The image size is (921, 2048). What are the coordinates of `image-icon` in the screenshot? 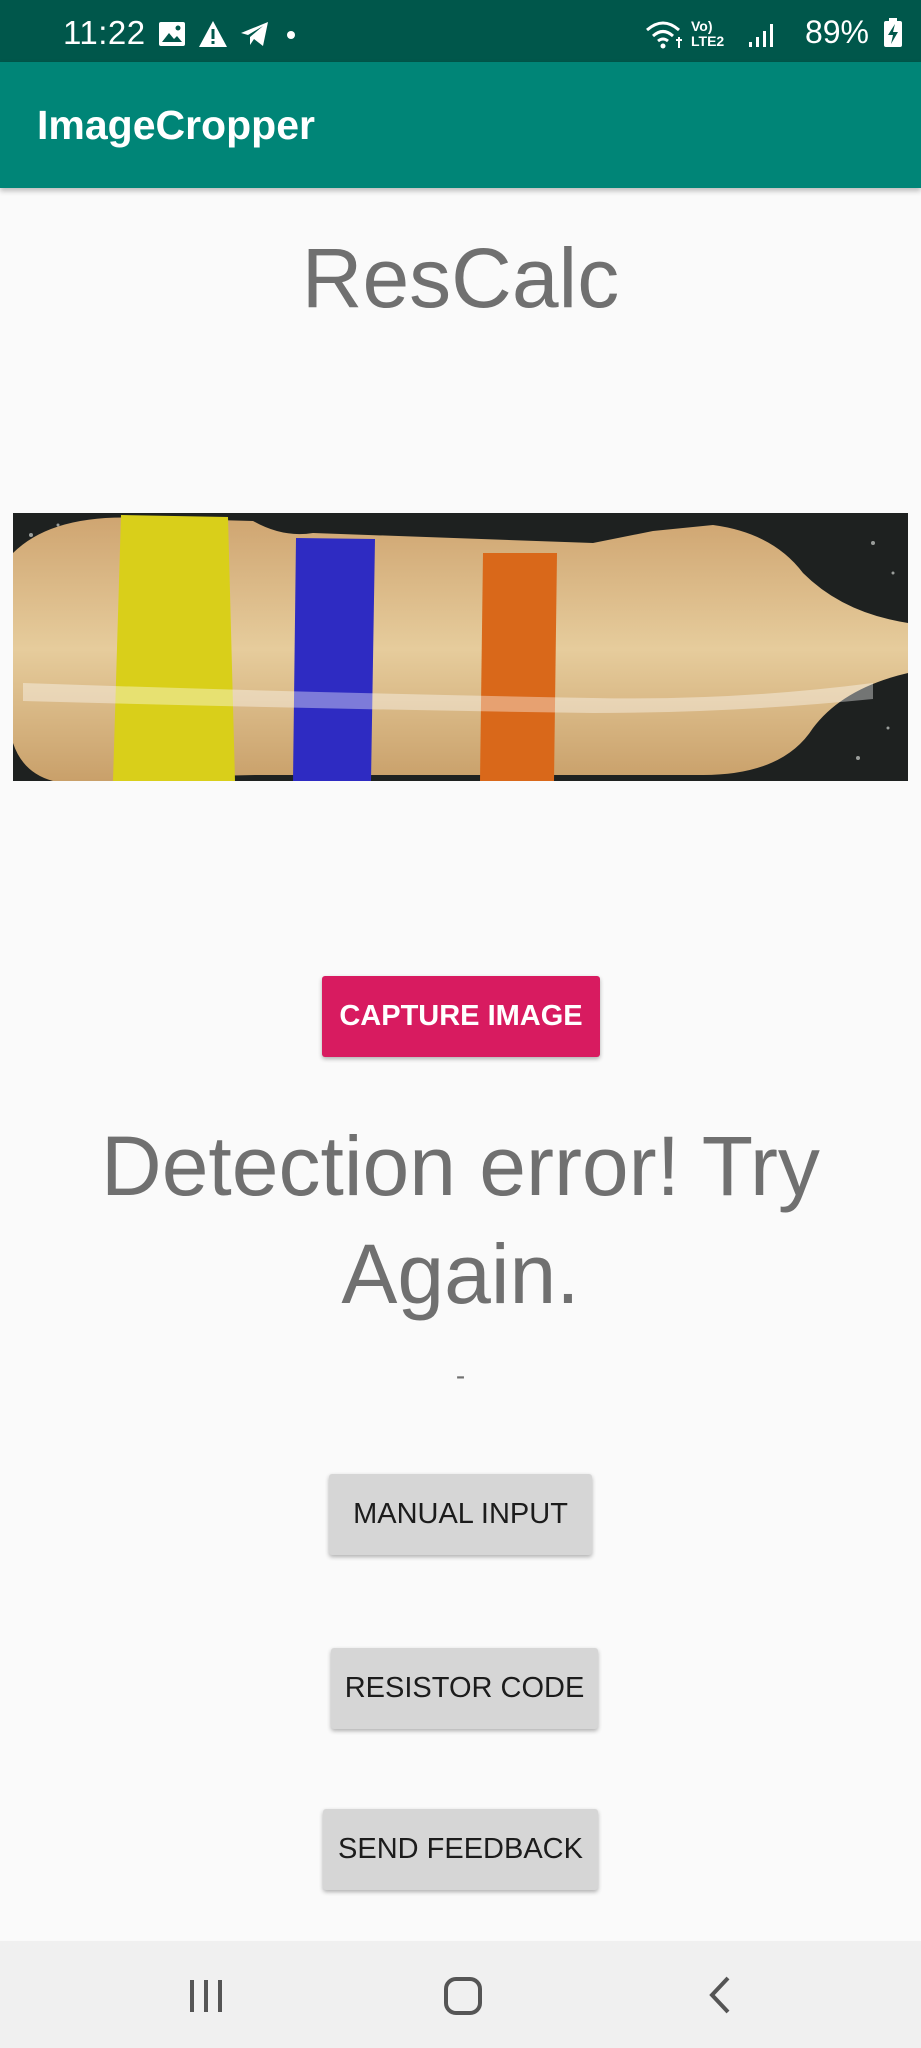 It's located at (172, 36).